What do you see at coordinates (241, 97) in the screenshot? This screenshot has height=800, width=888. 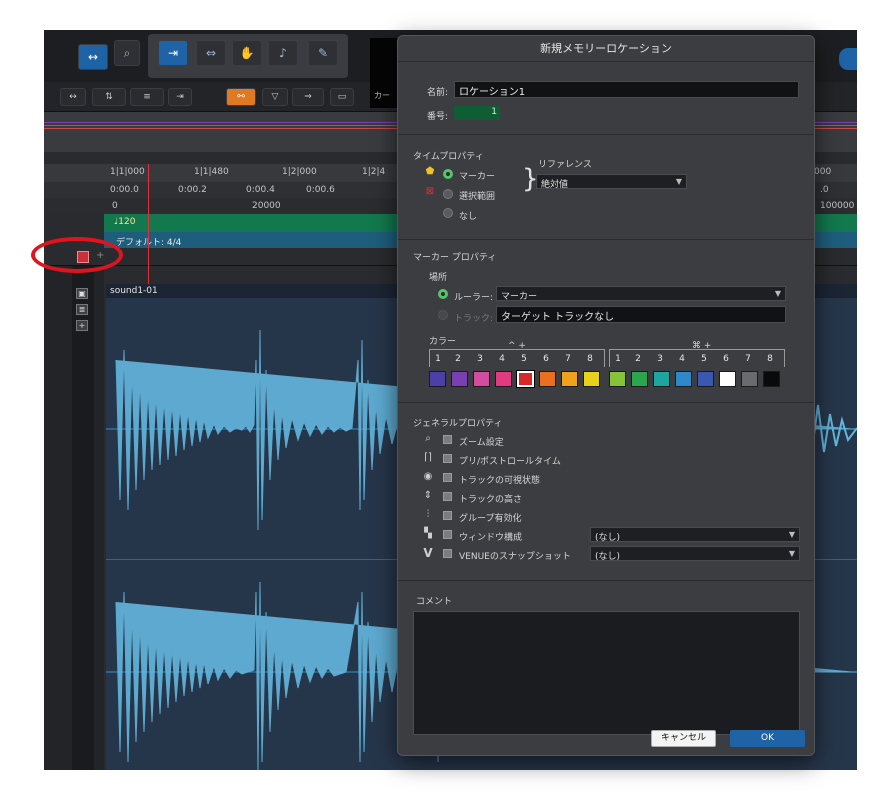 I see `link-icon: ⚯` at bounding box center [241, 97].